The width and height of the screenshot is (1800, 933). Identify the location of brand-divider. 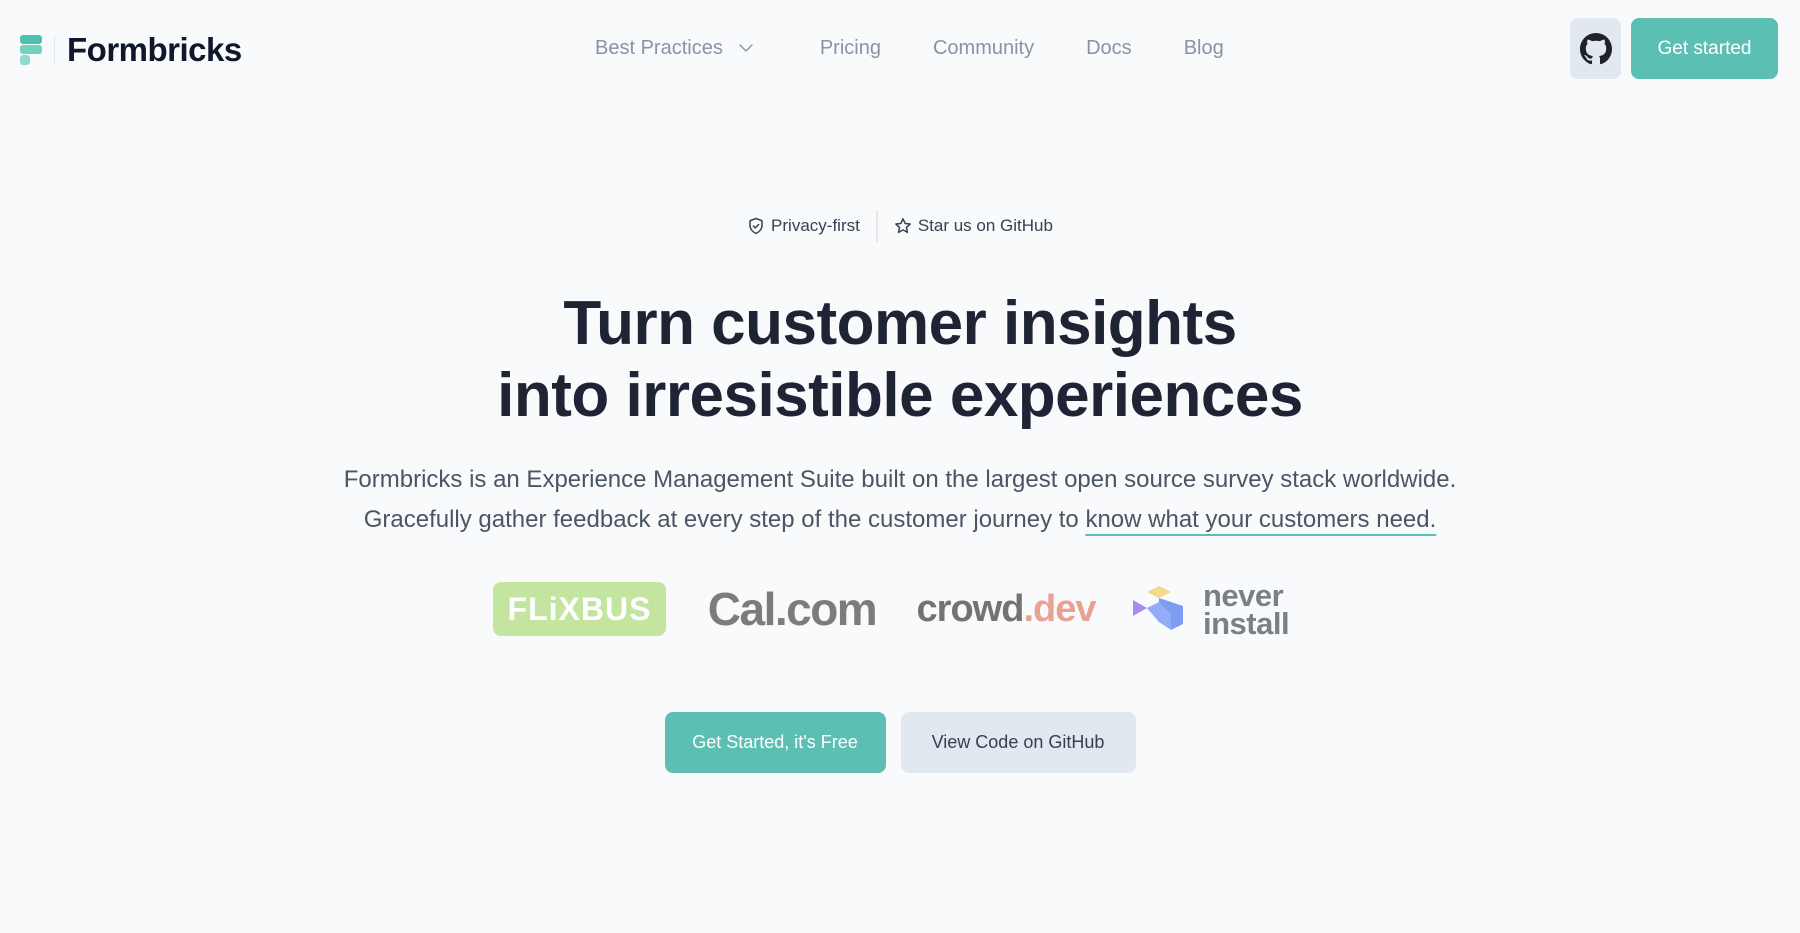
(54, 50).